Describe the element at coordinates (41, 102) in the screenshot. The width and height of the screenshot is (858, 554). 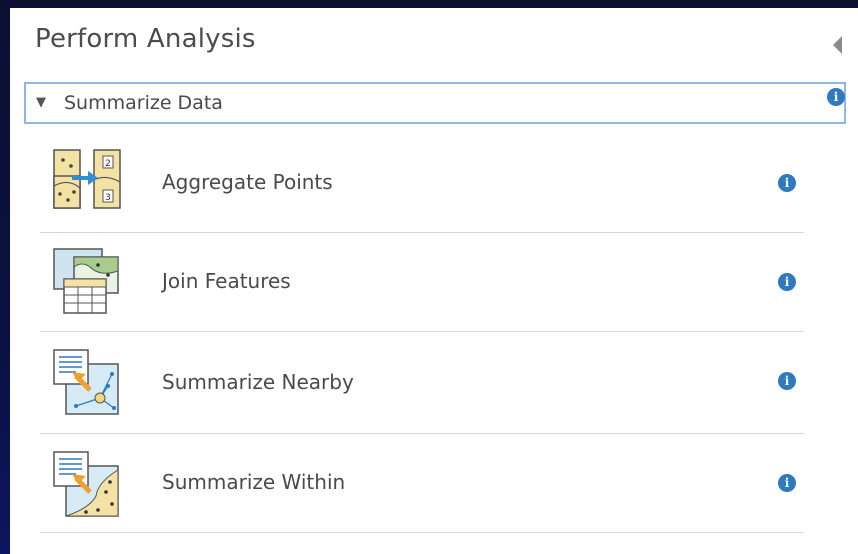
I see `caret-down-icon: ▼` at that location.